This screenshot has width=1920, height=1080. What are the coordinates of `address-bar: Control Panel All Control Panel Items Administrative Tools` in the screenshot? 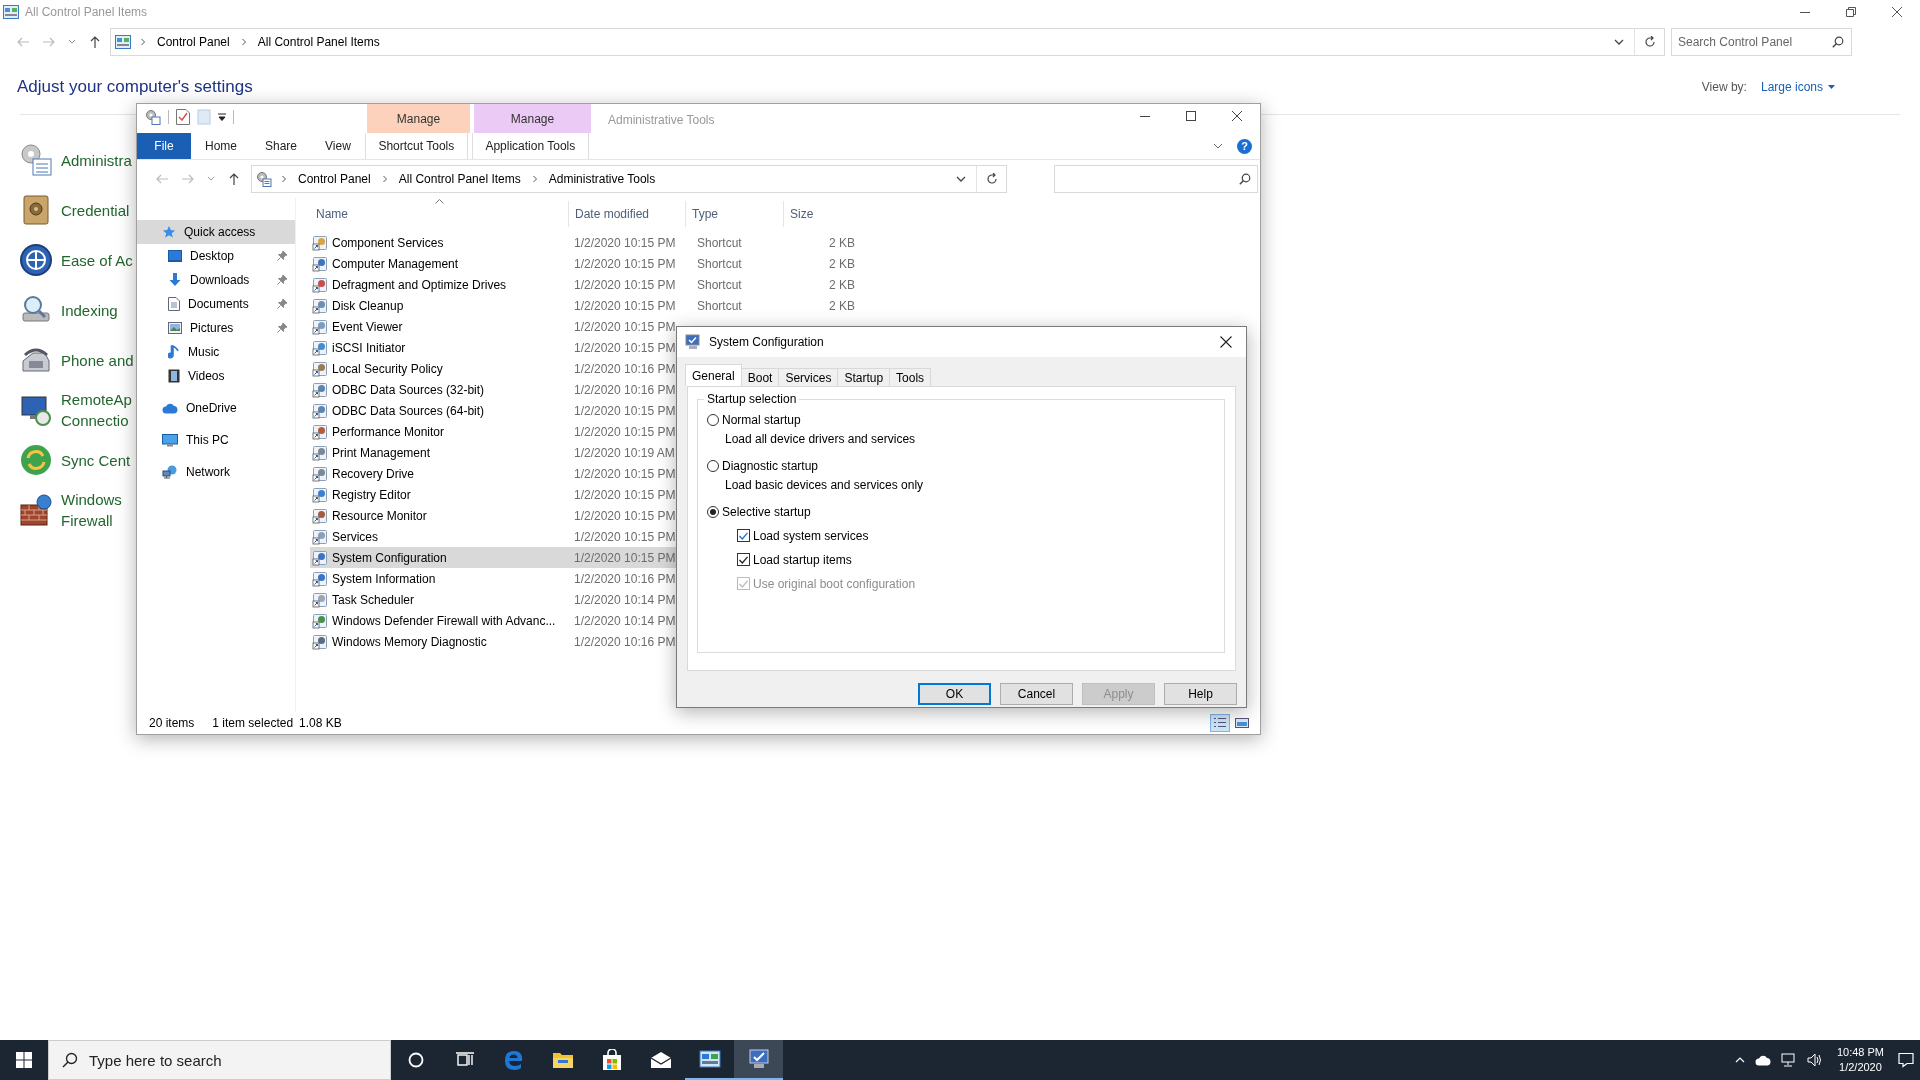 It's located at (629, 179).